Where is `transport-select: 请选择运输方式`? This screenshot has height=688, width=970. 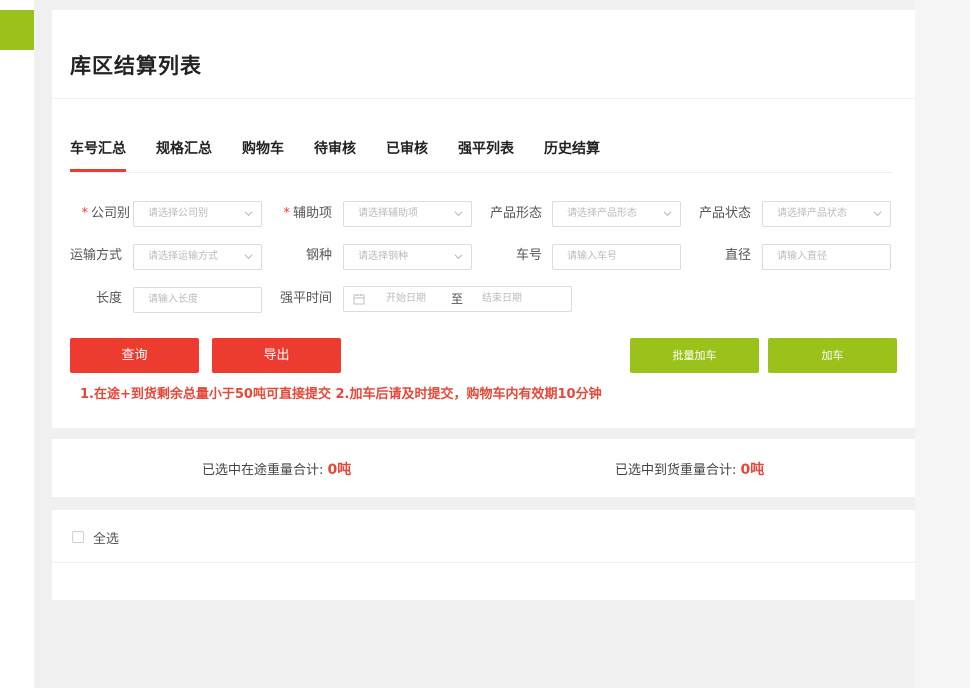
transport-select: 请选择运输方式 is located at coordinates (197, 257).